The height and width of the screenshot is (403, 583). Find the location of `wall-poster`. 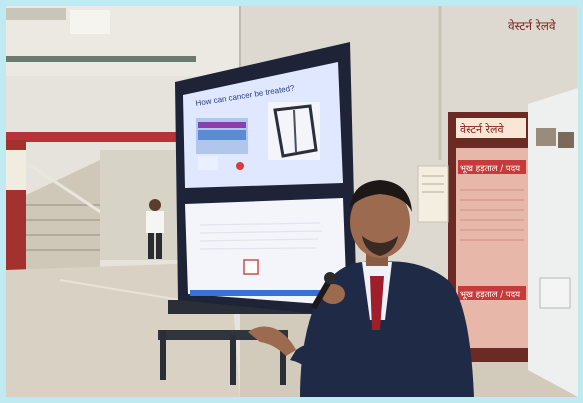

wall-poster is located at coordinates (433, 194).